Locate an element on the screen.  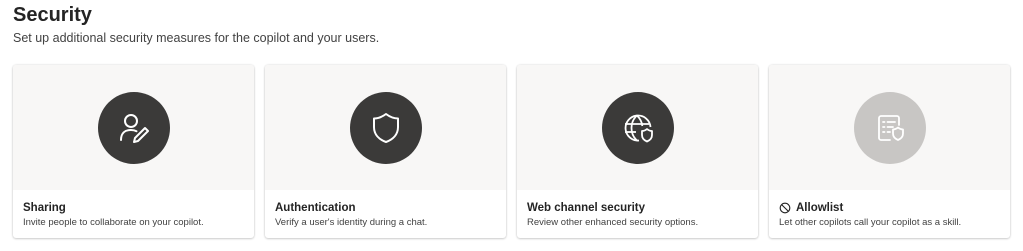
card-description: Verify a user's identity during a chat. is located at coordinates (351, 222).